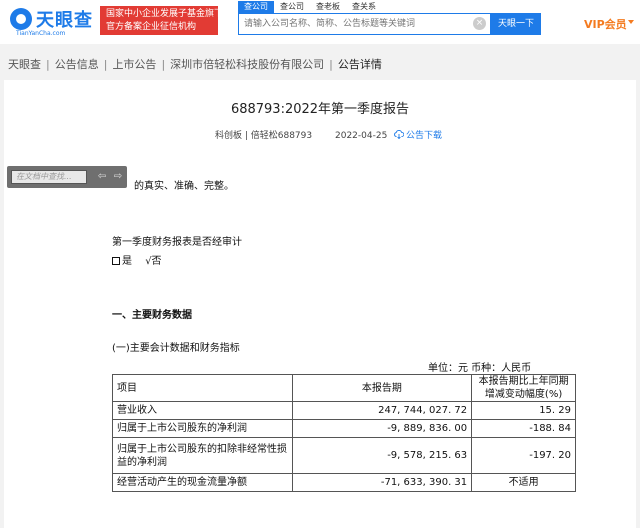 This screenshot has height=528, width=640. What do you see at coordinates (359, 64) in the screenshot?
I see `breadcrumb-current: 公告详情` at bounding box center [359, 64].